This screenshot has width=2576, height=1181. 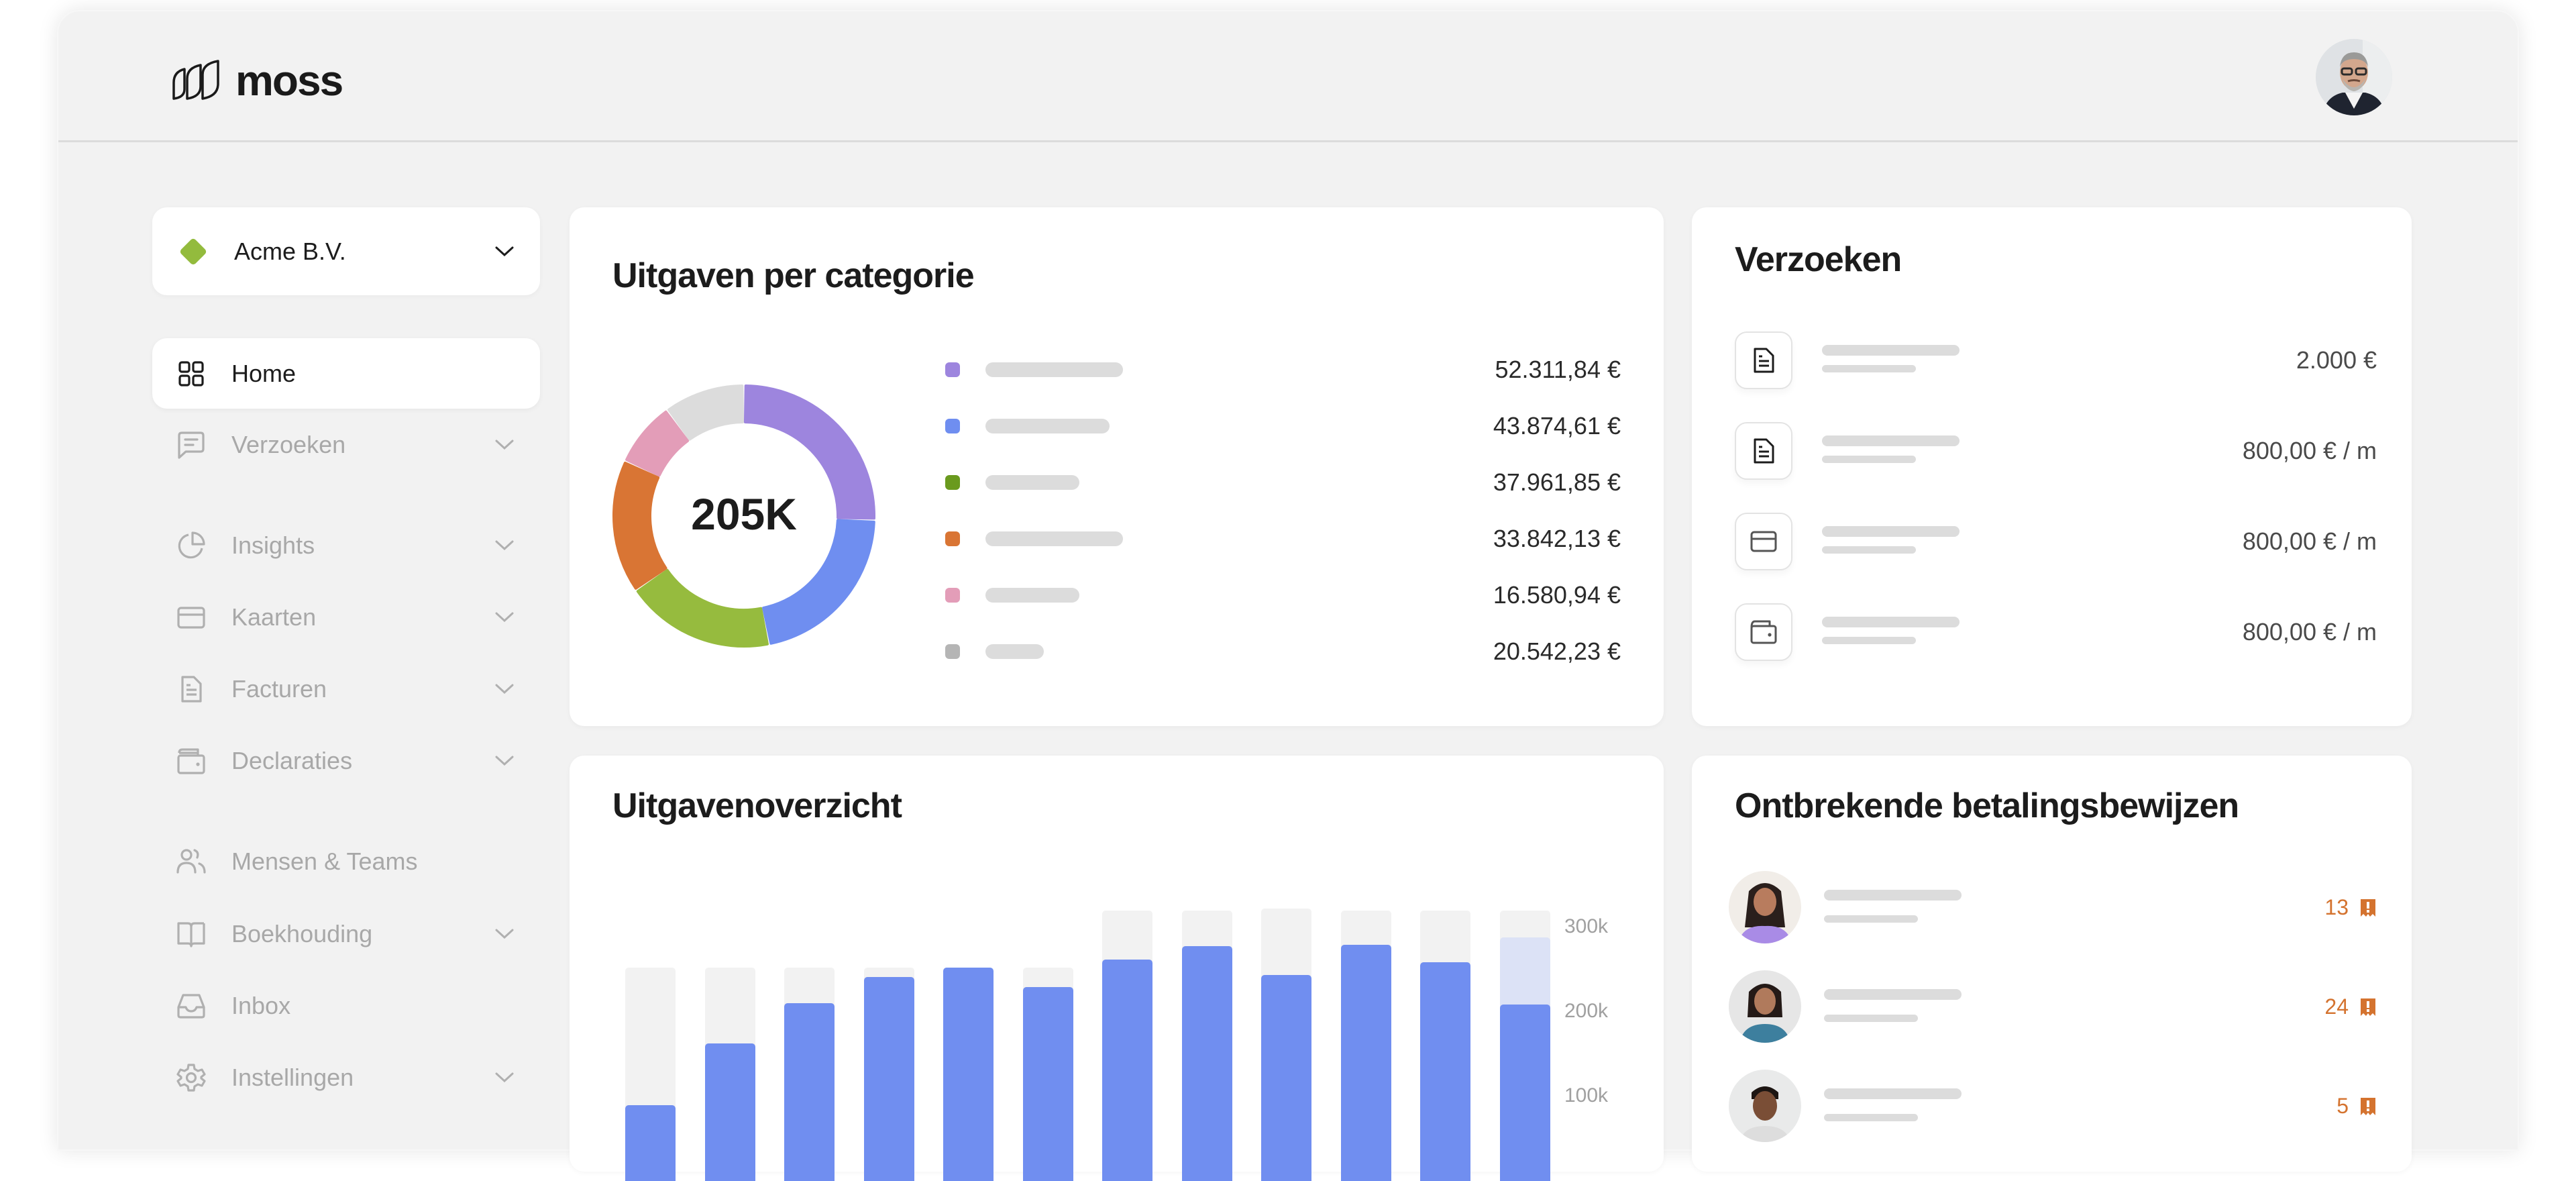 What do you see at coordinates (346, 374) in the screenshot?
I see `sidebar-item-home: Home` at bounding box center [346, 374].